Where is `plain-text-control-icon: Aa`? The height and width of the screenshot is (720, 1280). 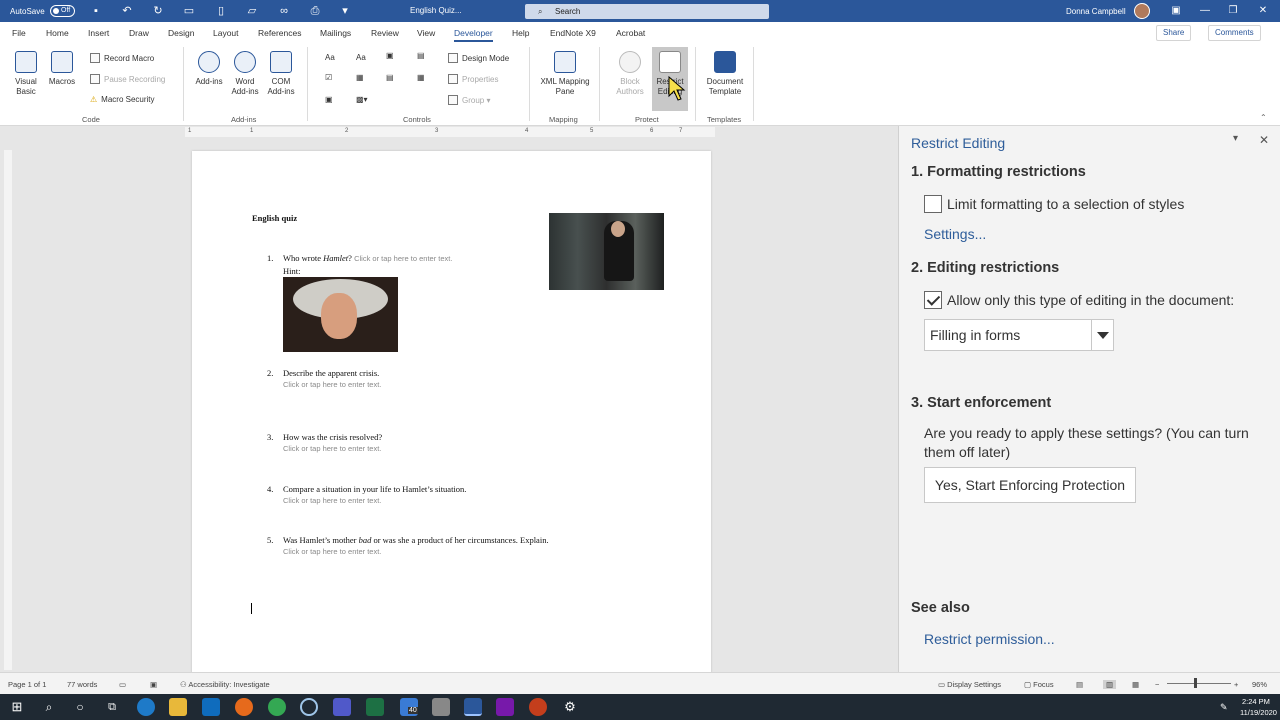 plain-text-control-icon: Aa is located at coordinates (361, 58).